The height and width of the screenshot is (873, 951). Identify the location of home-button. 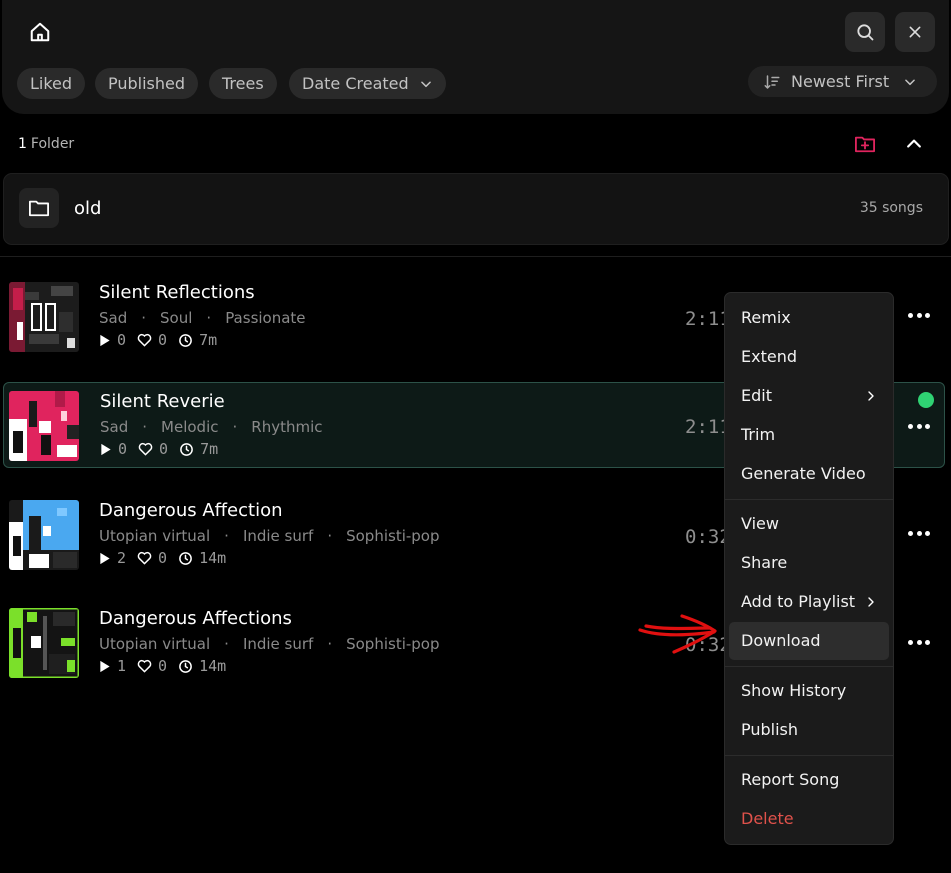
(40, 32).